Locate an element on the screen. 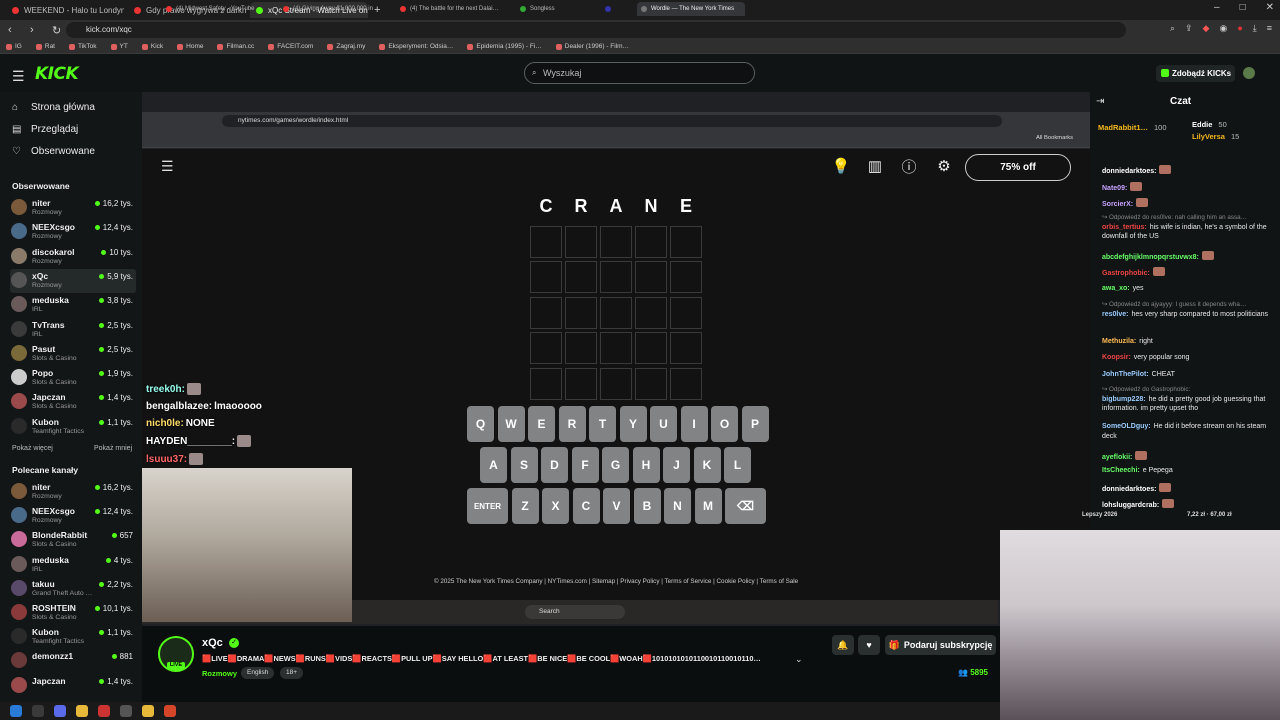  chat-username: SomeOLDguy: is located at coordinates (1126, 426).